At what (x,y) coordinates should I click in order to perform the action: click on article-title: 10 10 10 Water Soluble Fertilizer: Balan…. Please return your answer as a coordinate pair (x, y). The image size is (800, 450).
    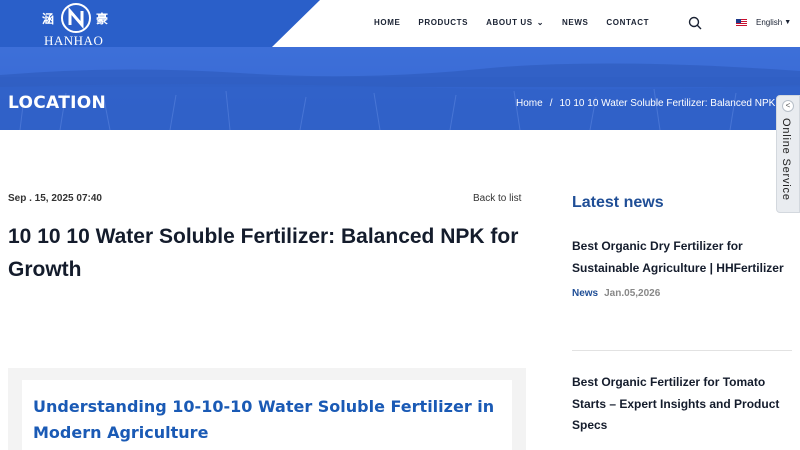
    Looking at the image, I should click on (263, 253).